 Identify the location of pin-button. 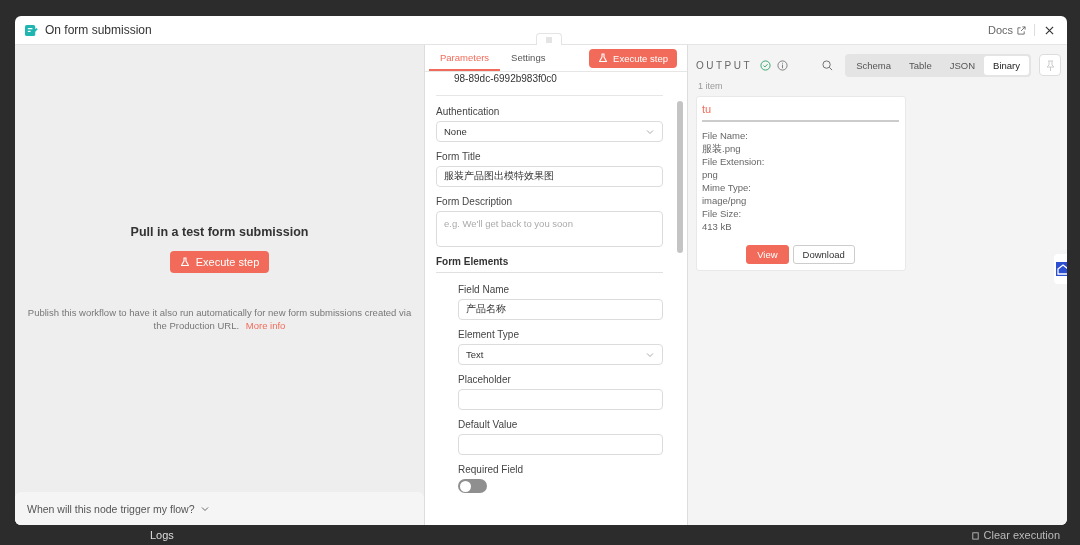
(1050, 65).